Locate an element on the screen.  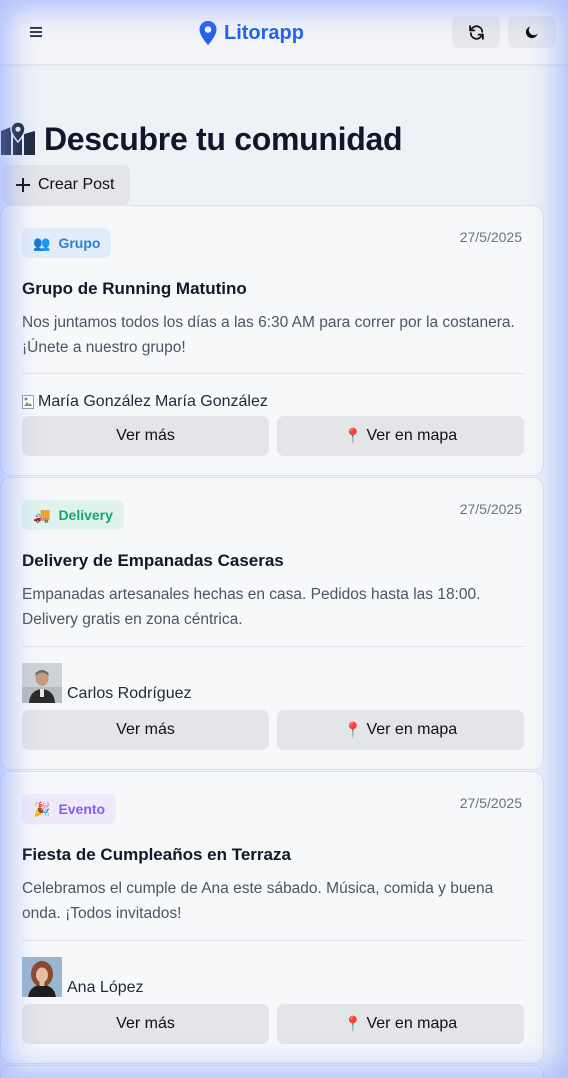
refresh-icon is located at coordinates (476, 32).